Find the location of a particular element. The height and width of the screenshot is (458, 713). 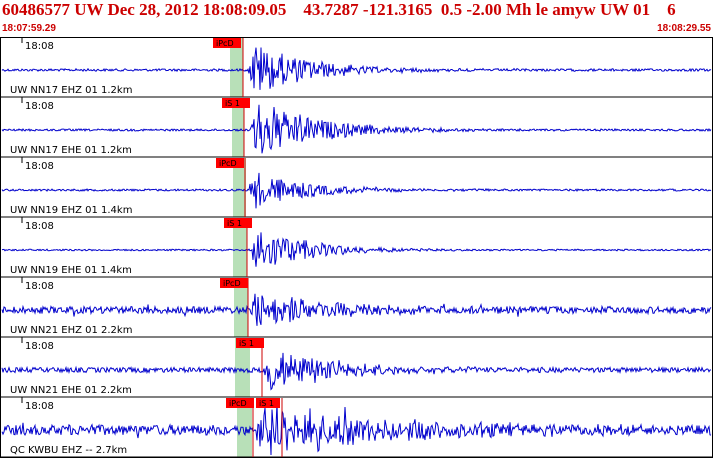

station-label: UW NN21 EHZ 01 2.2km is located at coordinates (71, 330).